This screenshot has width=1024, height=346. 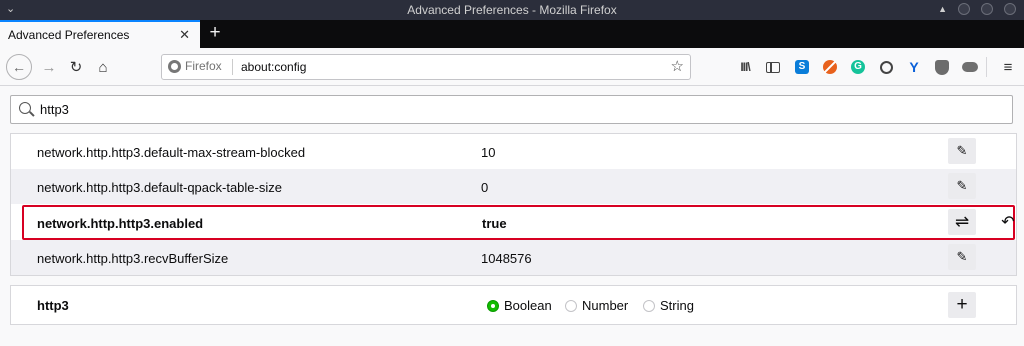 What do you see at coordinates (964, 9) in the screenshot?
I see `minimize-window-button` at bounding box center [964, 9].